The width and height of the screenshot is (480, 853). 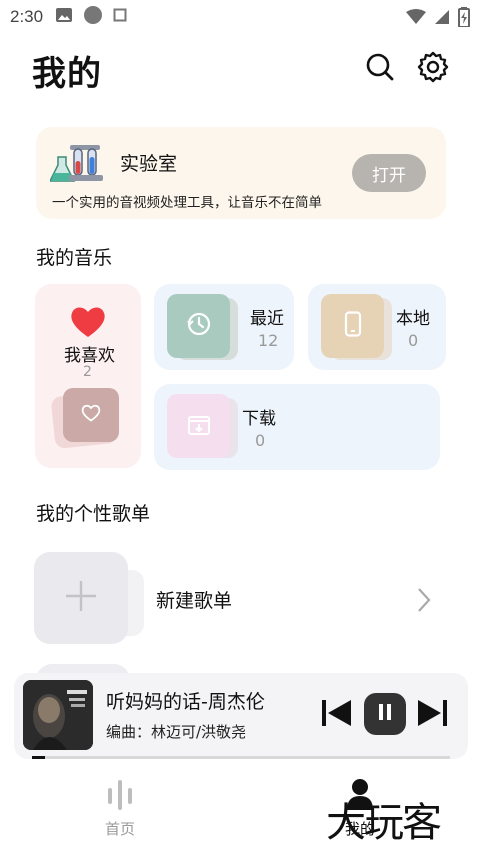 I want to click on lab-description: 一个实用的音视频处理工具，让音乐不在简单, so click(x=187, y=203).